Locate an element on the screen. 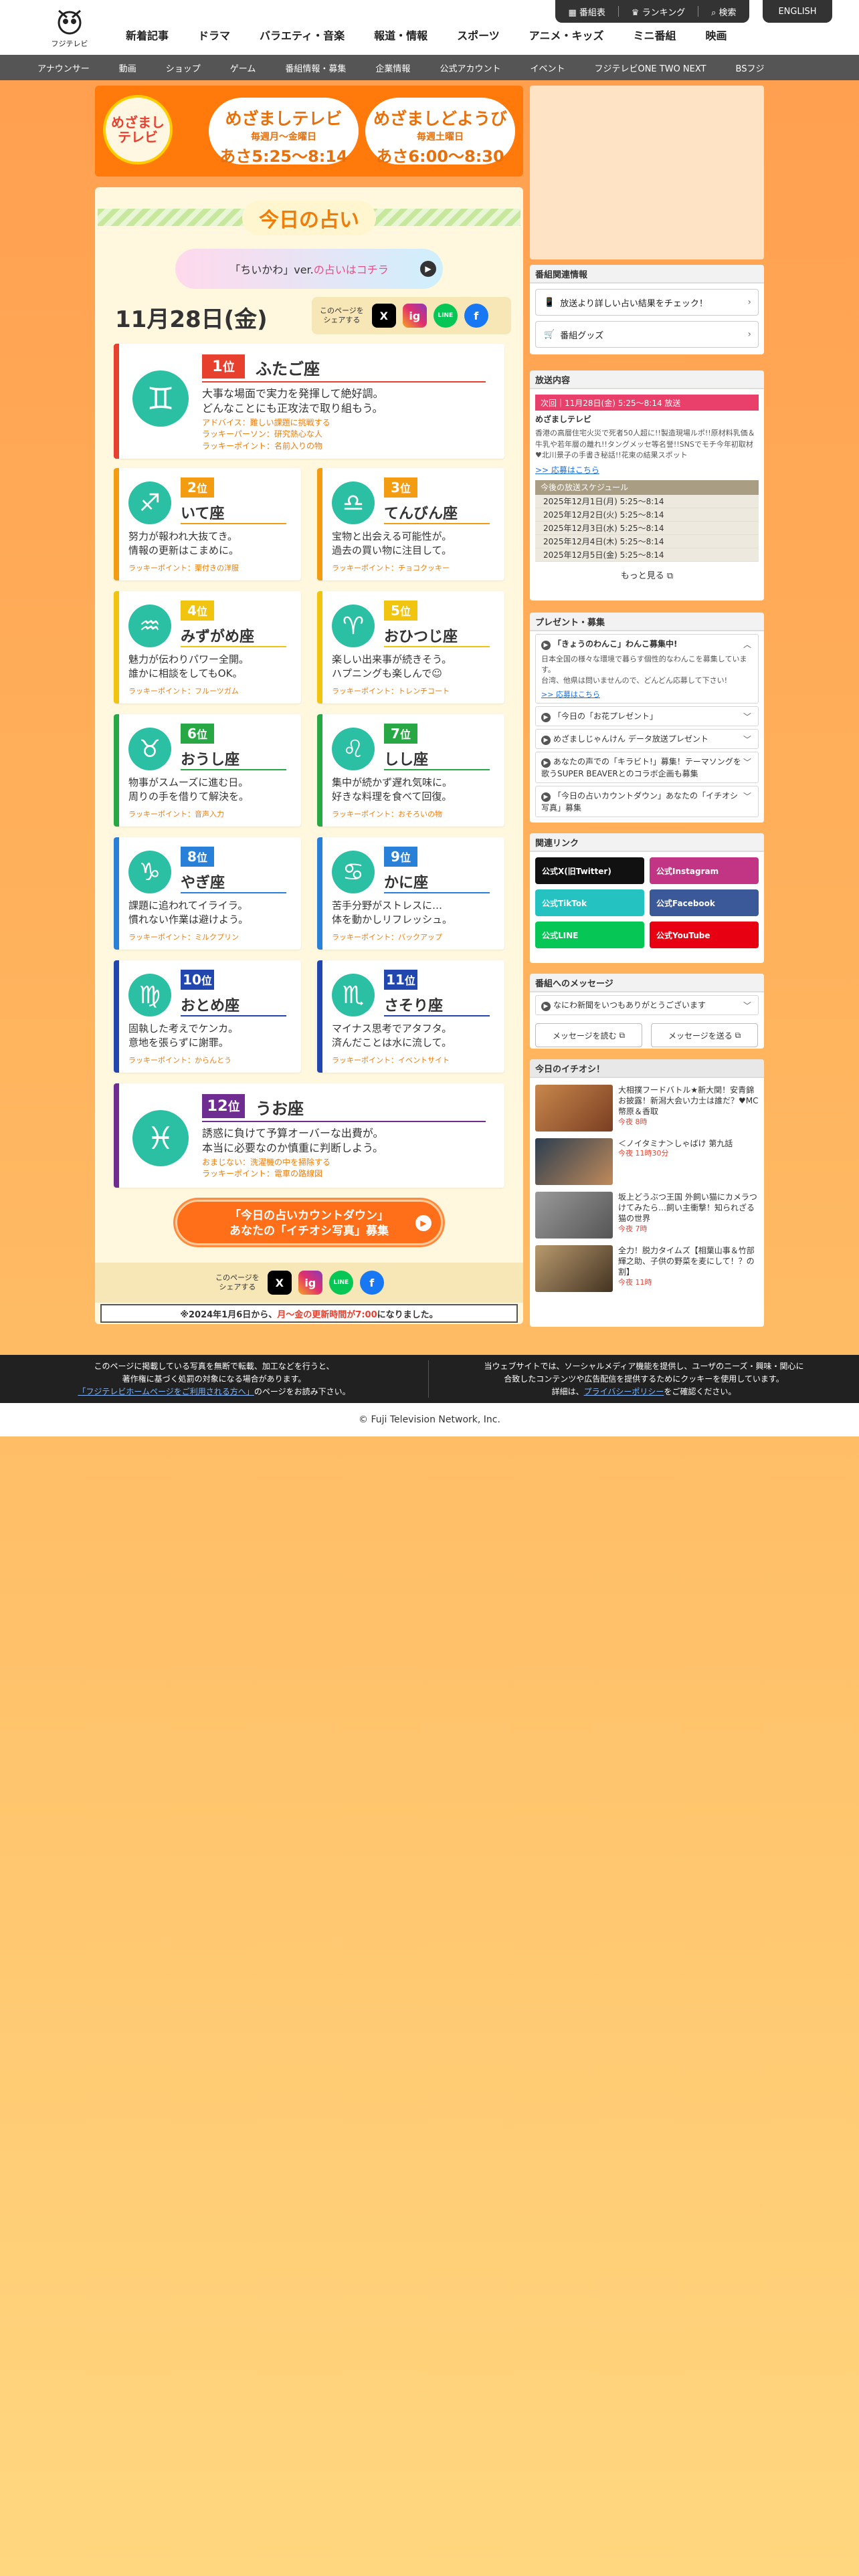 Image resolution: width=859 pixels, height=2576 pixels. lucky-info: ラッキーポイント：フルーツガム is located at coordinates (183, 691).